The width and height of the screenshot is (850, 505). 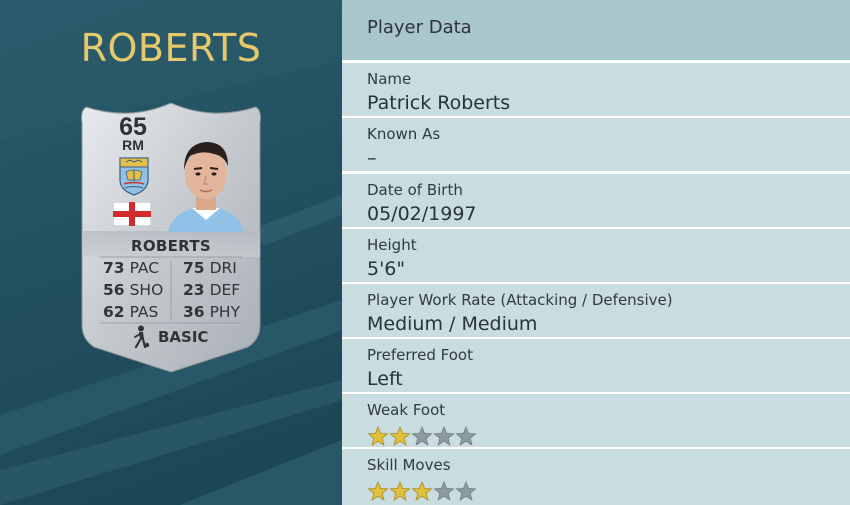 I want to click on field-label: Height, so click(x=392, y=245).